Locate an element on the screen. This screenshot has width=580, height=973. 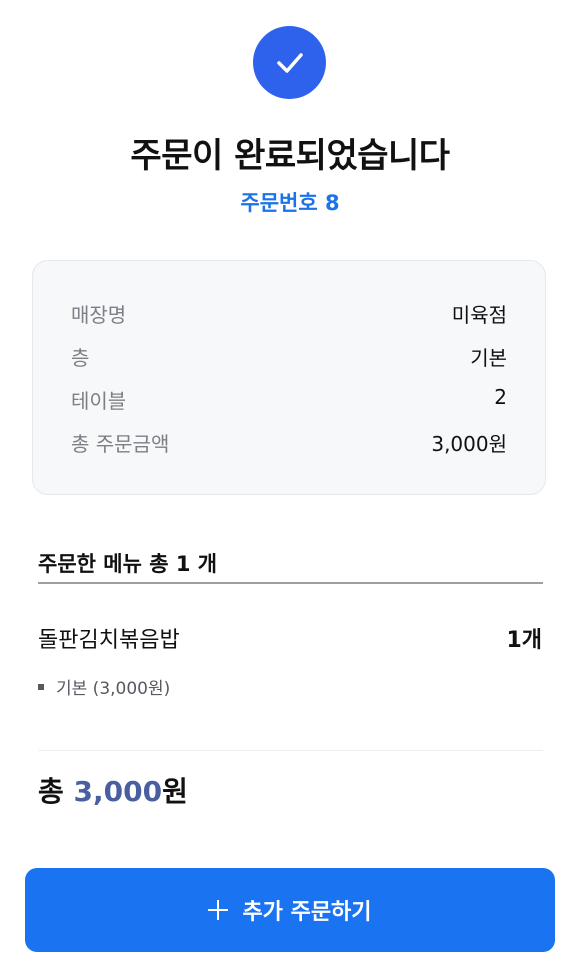
info-label: 층 is located at coordinates (80, 358).